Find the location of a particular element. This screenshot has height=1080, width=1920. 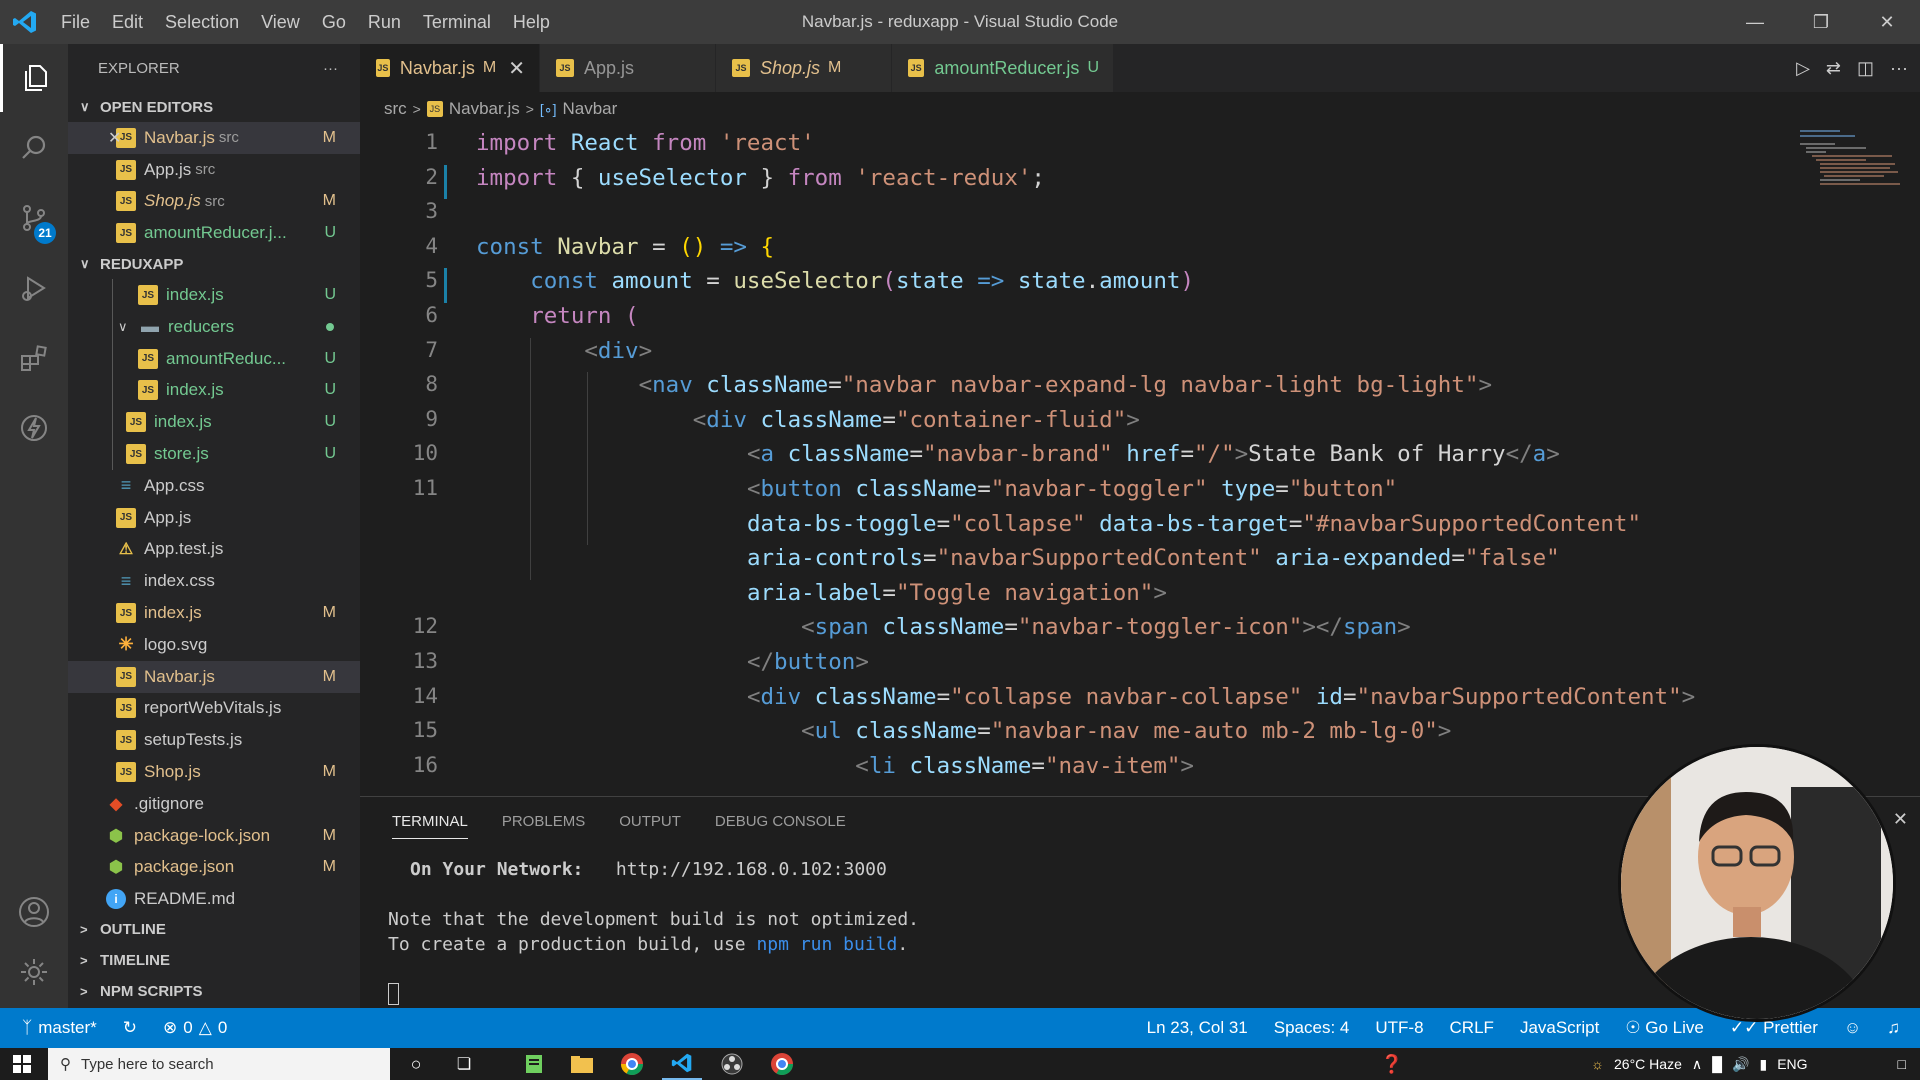

editor-tab: JS Shop.js M is located at coordinates (804, 68).